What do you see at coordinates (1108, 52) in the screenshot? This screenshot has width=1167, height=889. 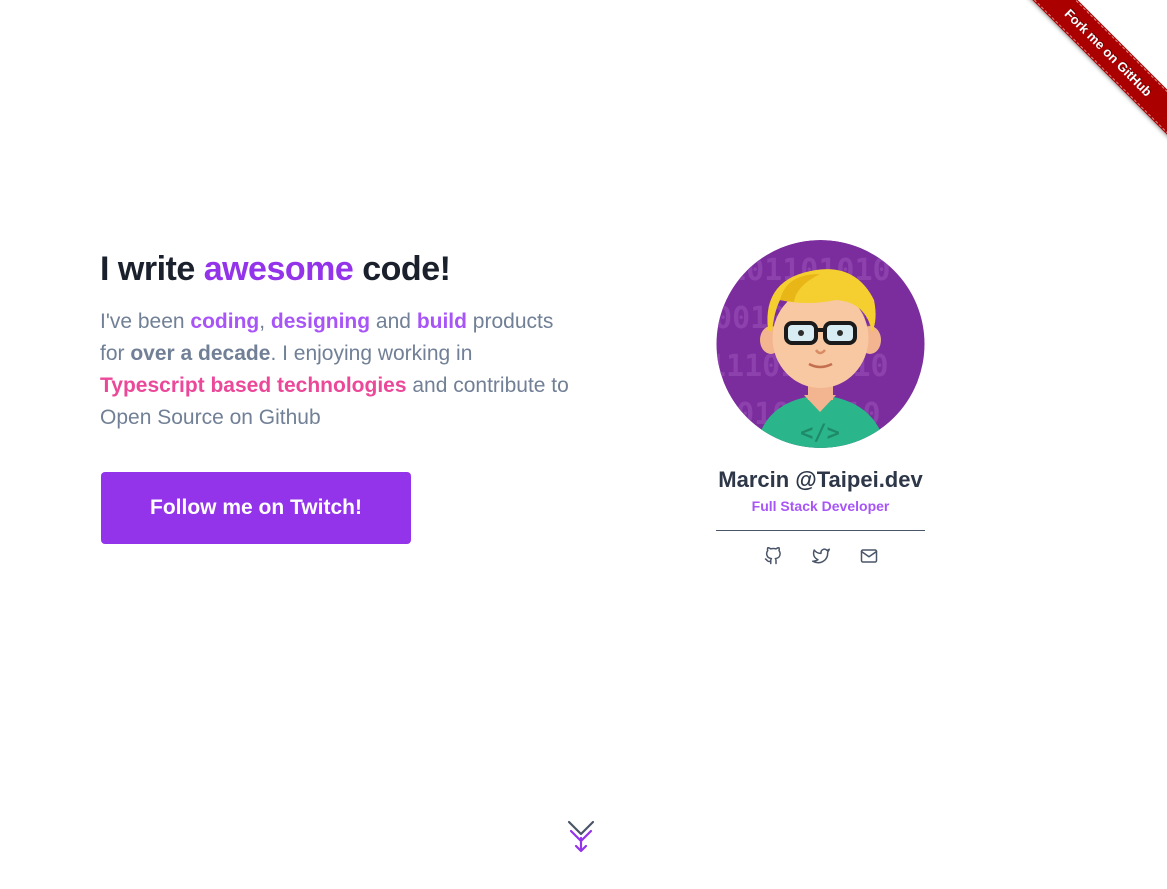 I see `fork-ribbon-link: Fork me on GitHub` at bounding box center [1108, 52].